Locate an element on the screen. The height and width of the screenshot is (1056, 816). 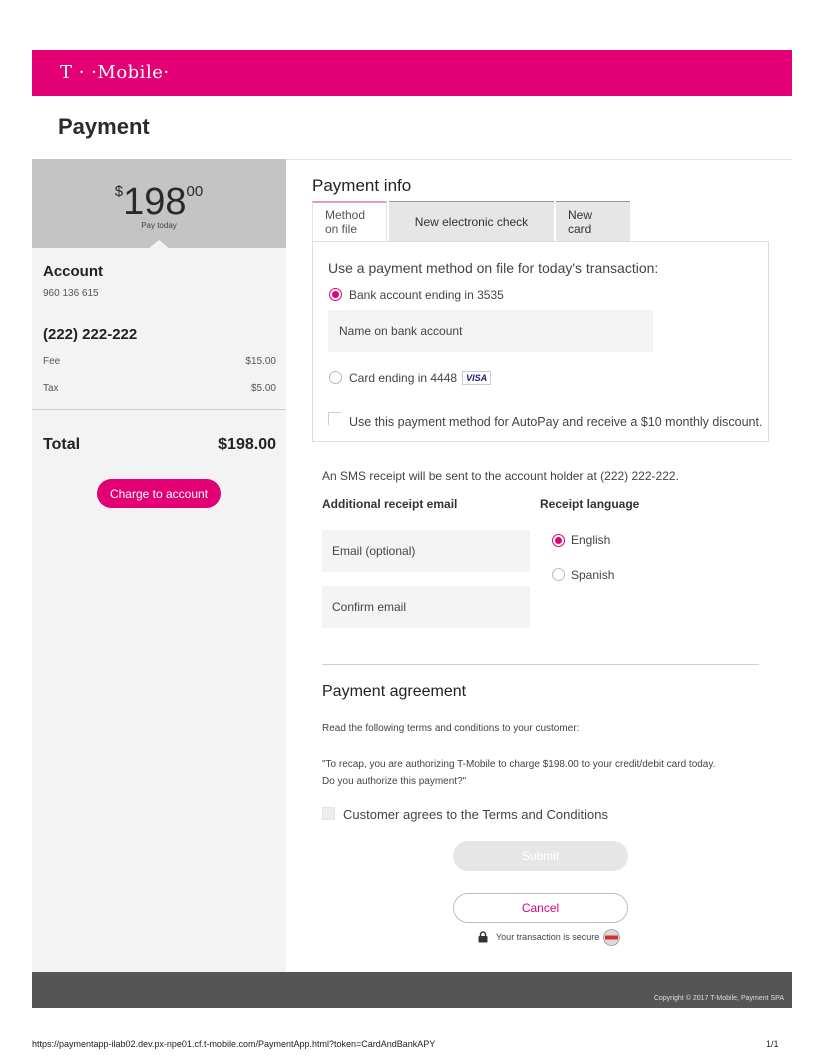
page-title: Payment is located at coordinates (104, 126).